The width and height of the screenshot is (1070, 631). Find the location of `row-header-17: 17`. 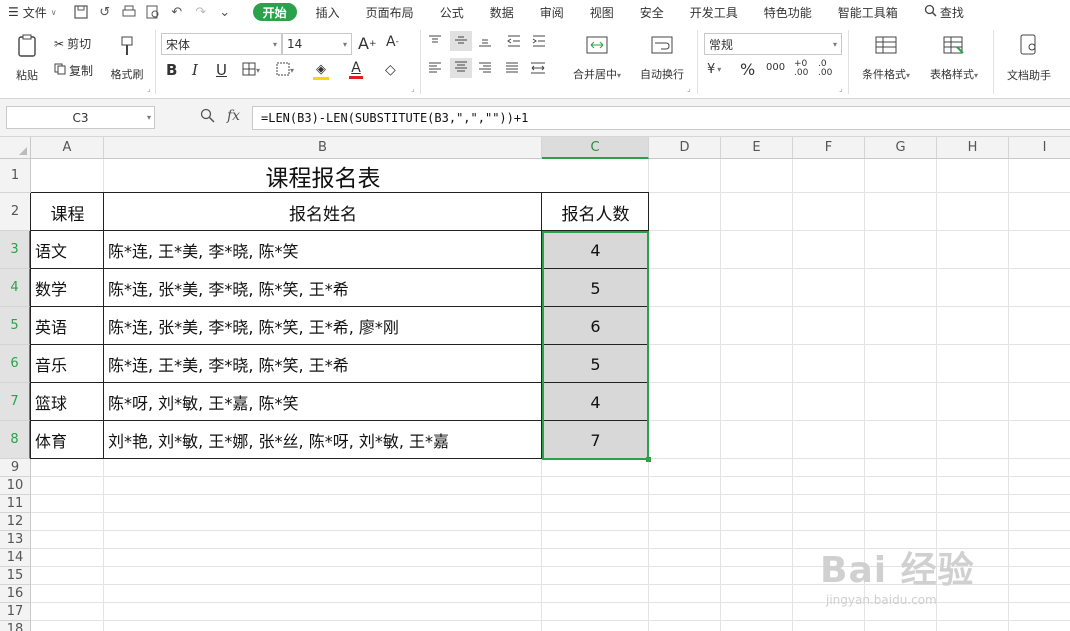

row-header-17: 17 is located at coordinates (15, 612).